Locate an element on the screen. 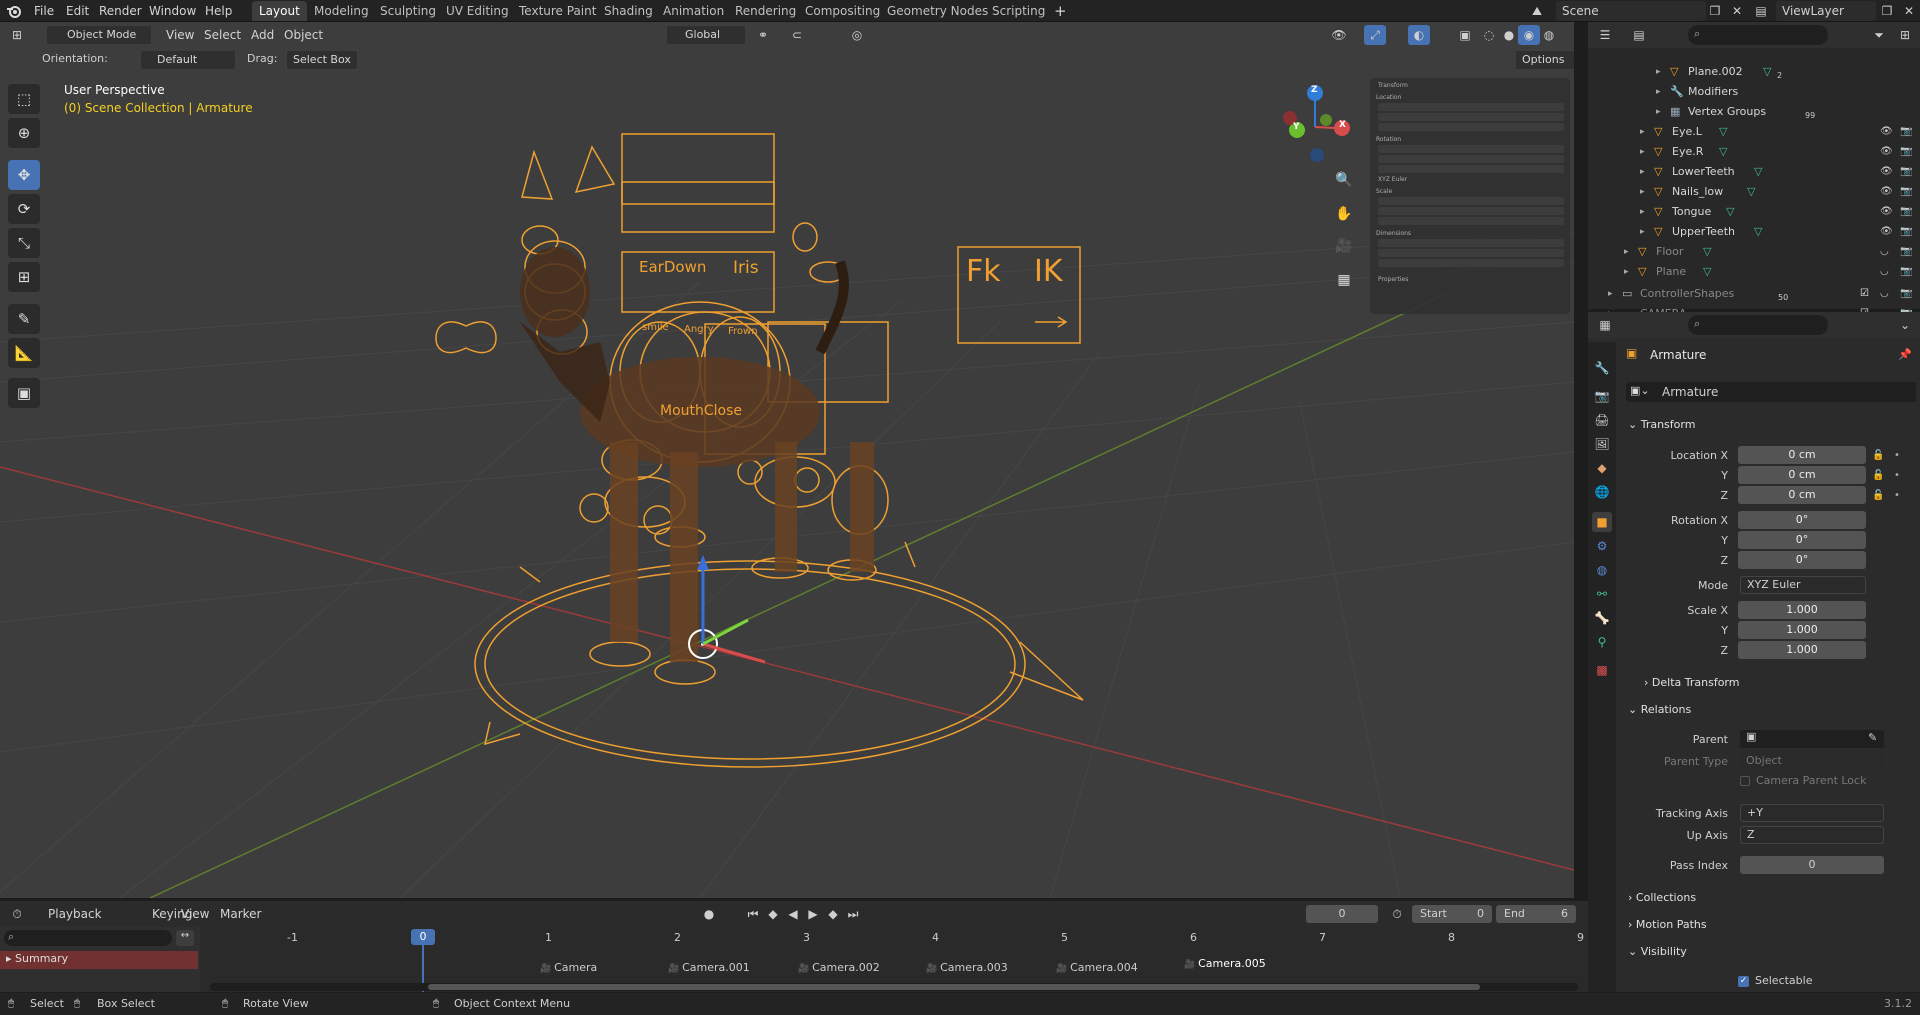  outliner-row: ▸ ▽ UpperTeeth ▽ 👁 📷 is located at coordinates (1754, 232).